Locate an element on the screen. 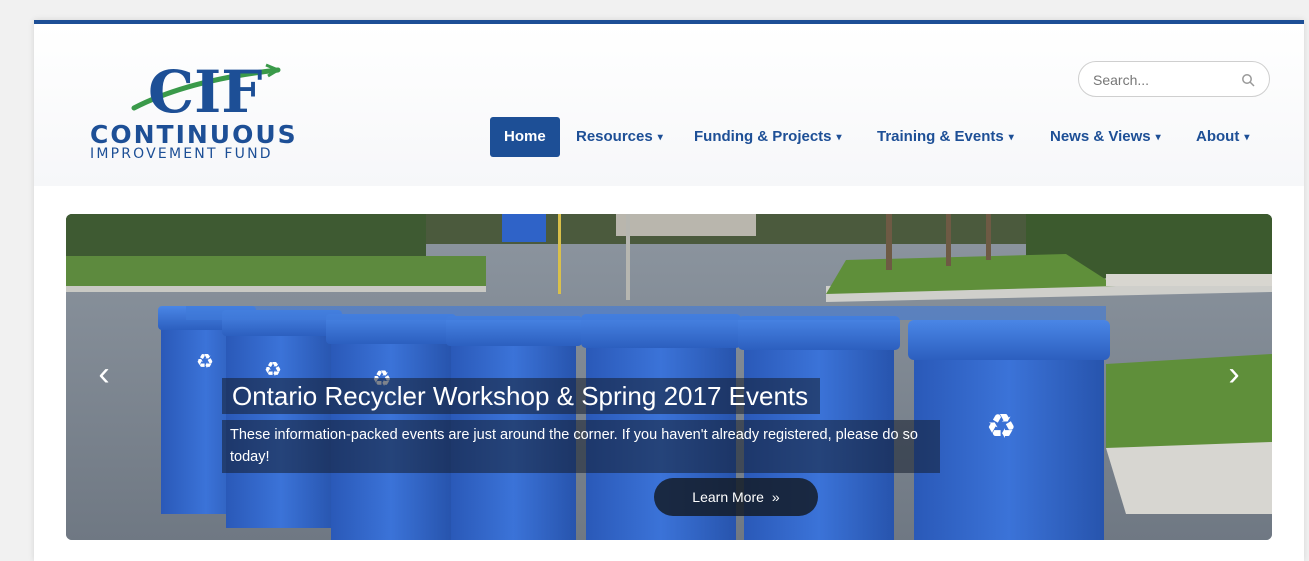 This screenshot has height=561, width=1309. logo-text-line1: CONTINUOUS is located at coordinates (194, 134).